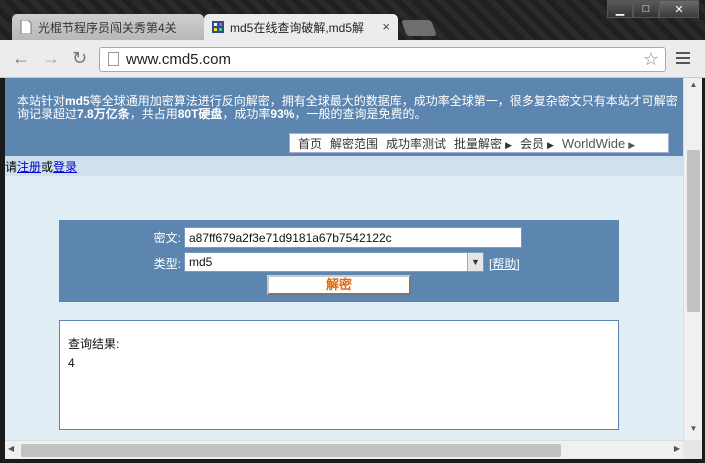 The image size is (705, 463). What do you see at coordinates (51, 58) in the screenshot?
I see `forward-icon: →` at bounding box center [51, 58].